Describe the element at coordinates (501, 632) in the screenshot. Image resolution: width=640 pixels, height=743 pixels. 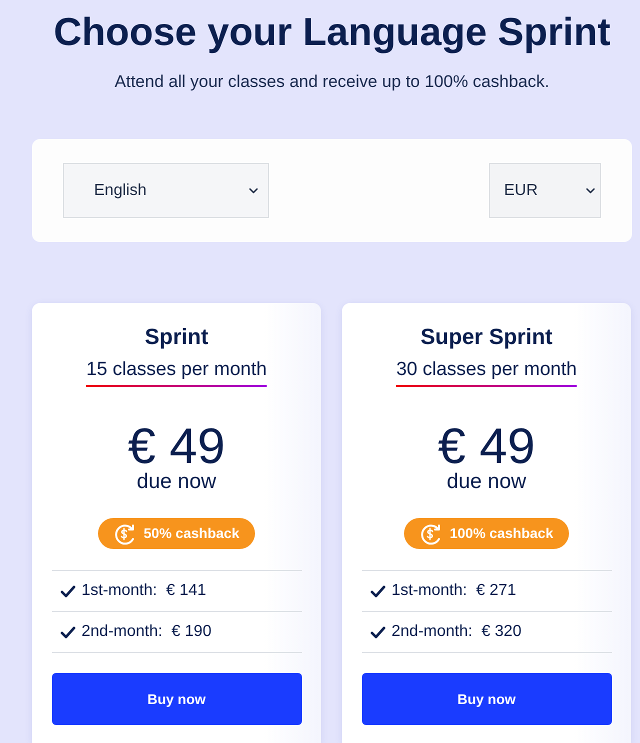
I see `payment-amount: € 320` at that location.